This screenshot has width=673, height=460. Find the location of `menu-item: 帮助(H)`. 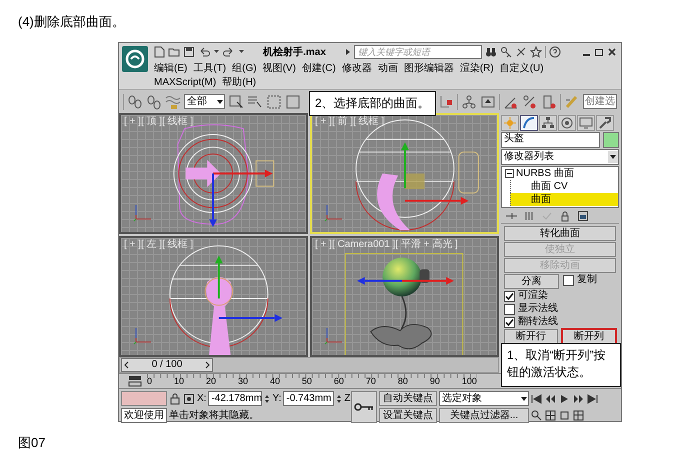

menu-item: 帮助(H) is located at coordinates (239, 82).